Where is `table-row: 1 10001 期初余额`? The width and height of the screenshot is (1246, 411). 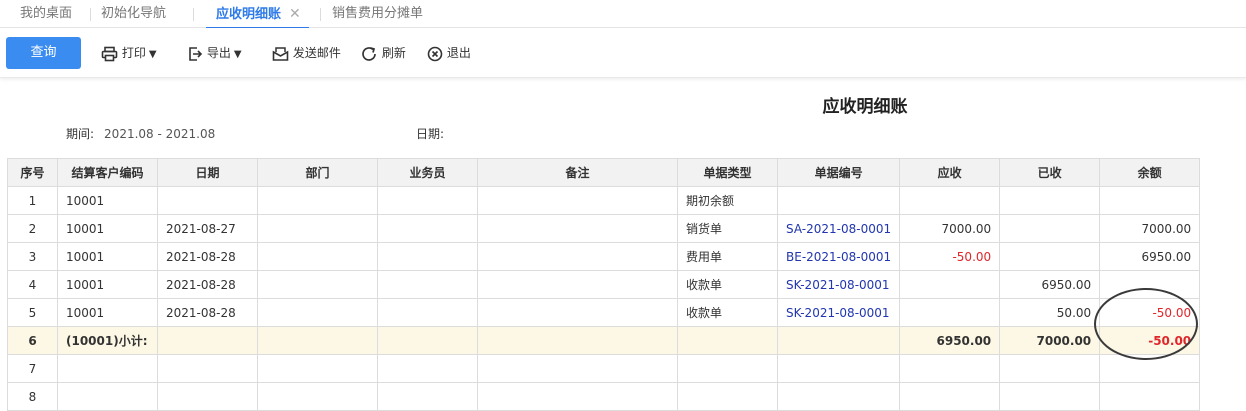
table-row: 1 10001 期初余额 is located at coordinates (604, 200).